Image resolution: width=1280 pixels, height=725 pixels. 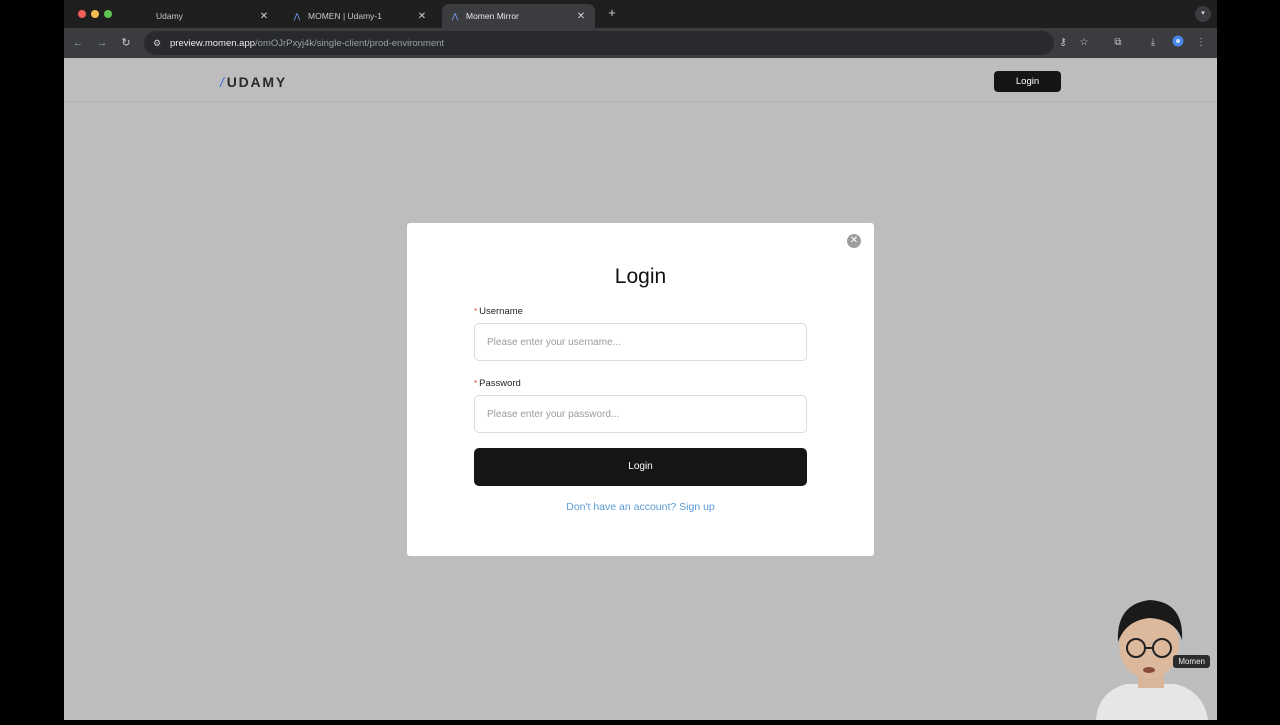 I want to click on site-logo: /UDAMY, so click(x=253, y=82).